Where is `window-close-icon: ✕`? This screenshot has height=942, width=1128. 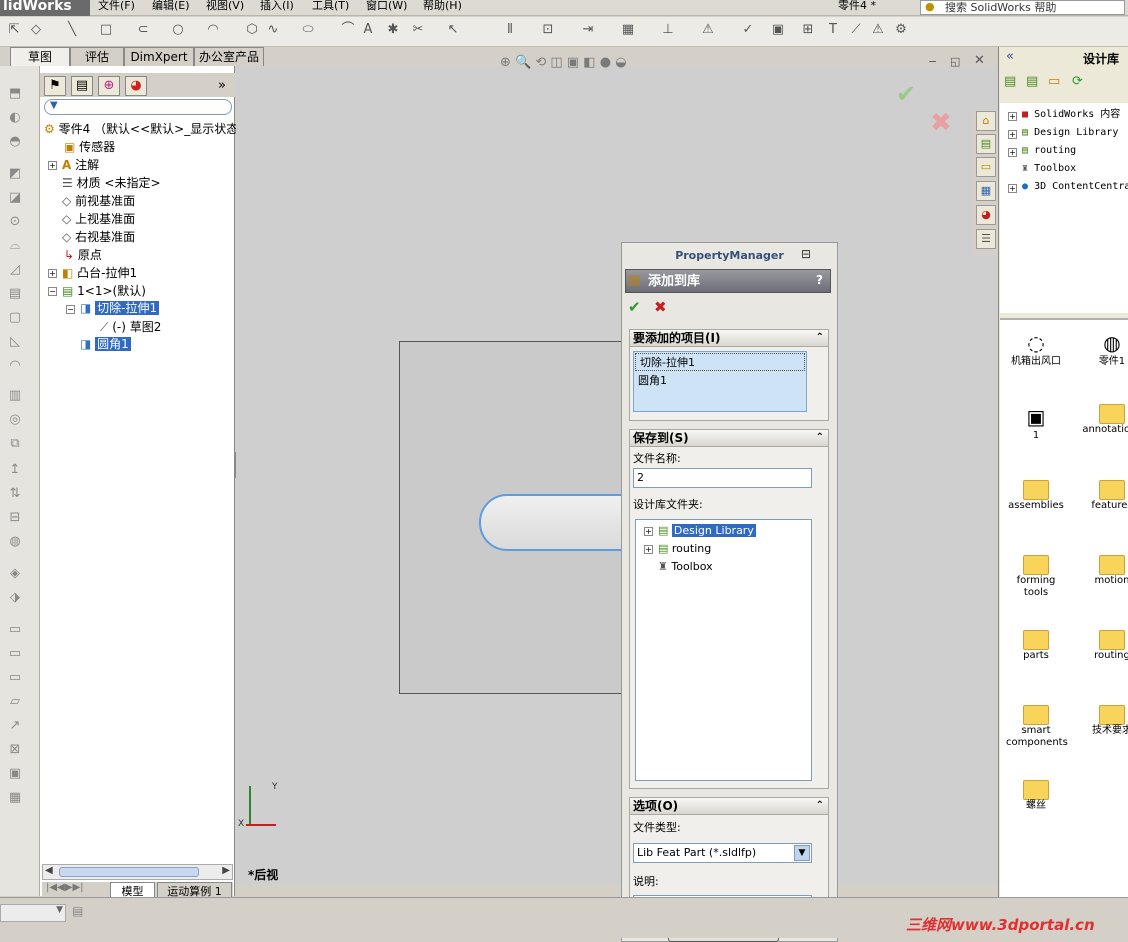
window-close-icon: ✕ is located at coordinates (979, 60).